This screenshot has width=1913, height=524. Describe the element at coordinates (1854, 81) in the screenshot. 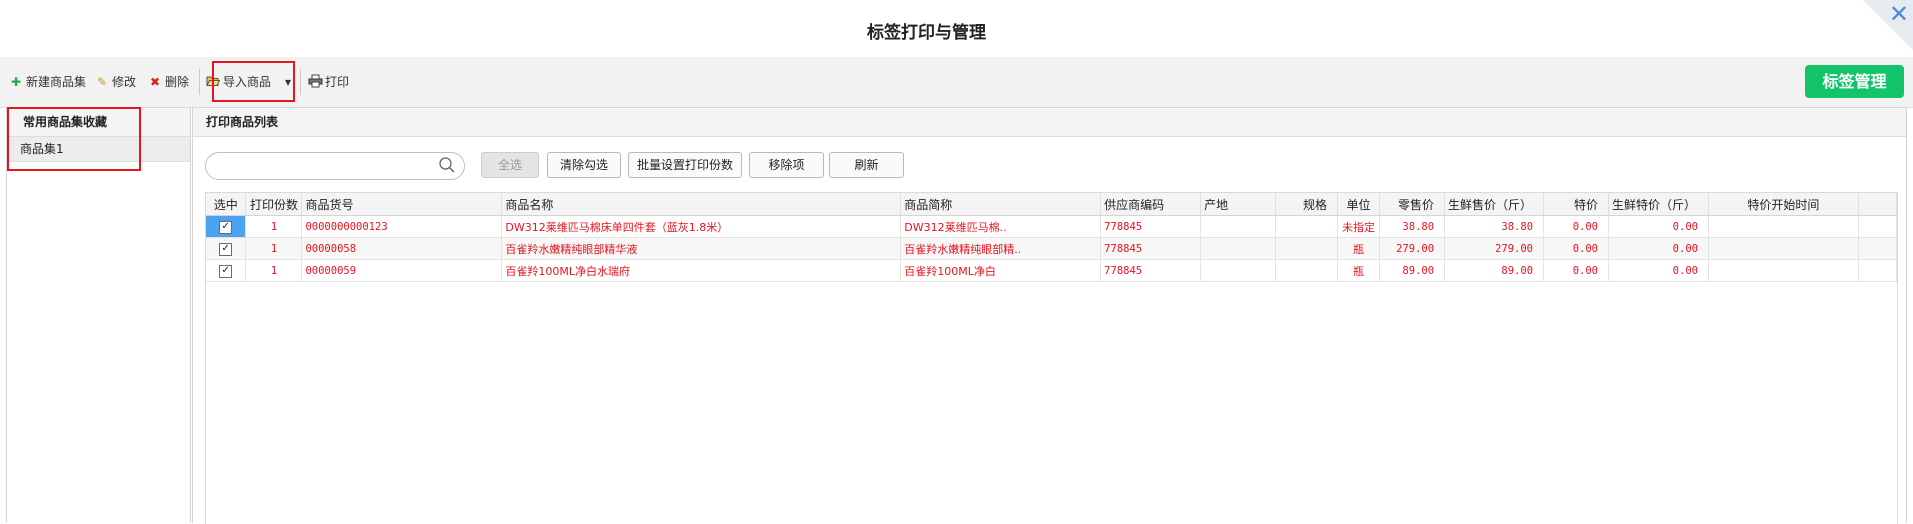

I see `tag-management-button: 标签管理` at that location.